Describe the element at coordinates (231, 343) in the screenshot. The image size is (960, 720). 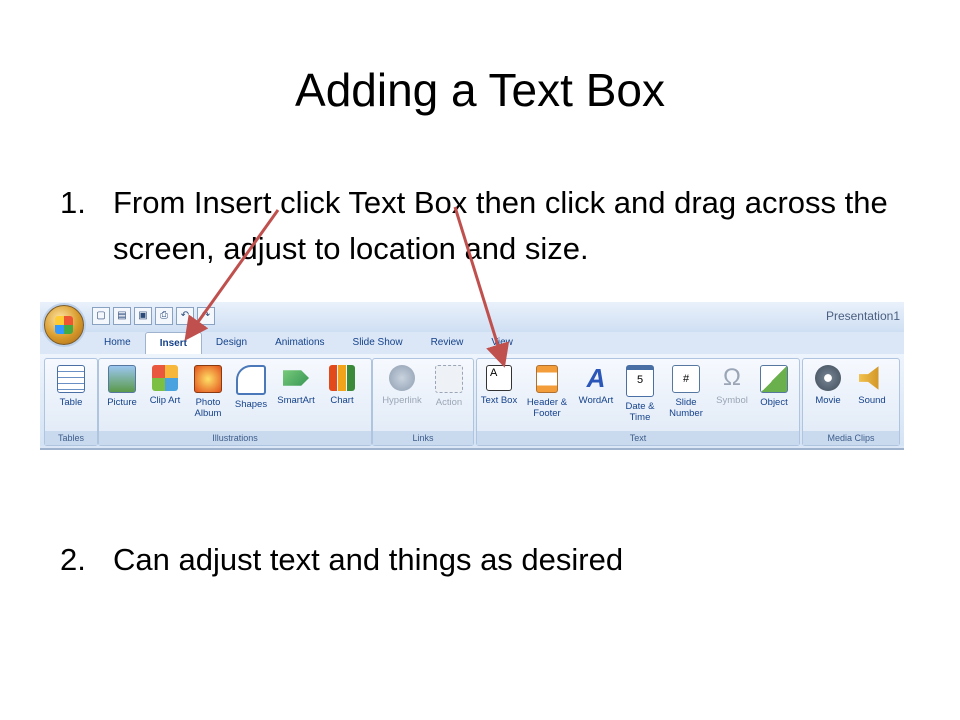
I see `tab-design: Design` at that location.